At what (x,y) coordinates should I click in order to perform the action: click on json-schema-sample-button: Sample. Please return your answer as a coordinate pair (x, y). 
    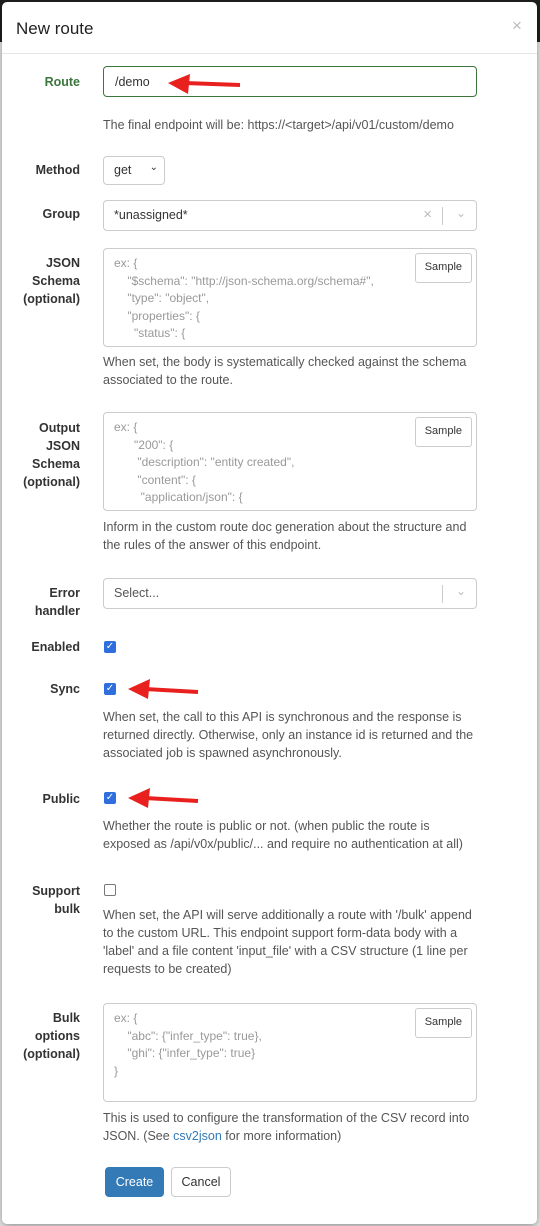
    Looking at the image, I should click on (443, 268).